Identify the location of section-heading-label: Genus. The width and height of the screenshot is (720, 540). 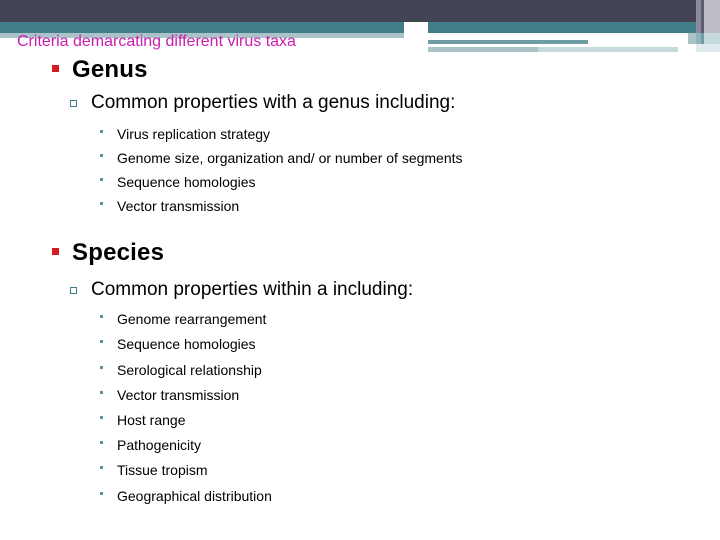
(110, 69).